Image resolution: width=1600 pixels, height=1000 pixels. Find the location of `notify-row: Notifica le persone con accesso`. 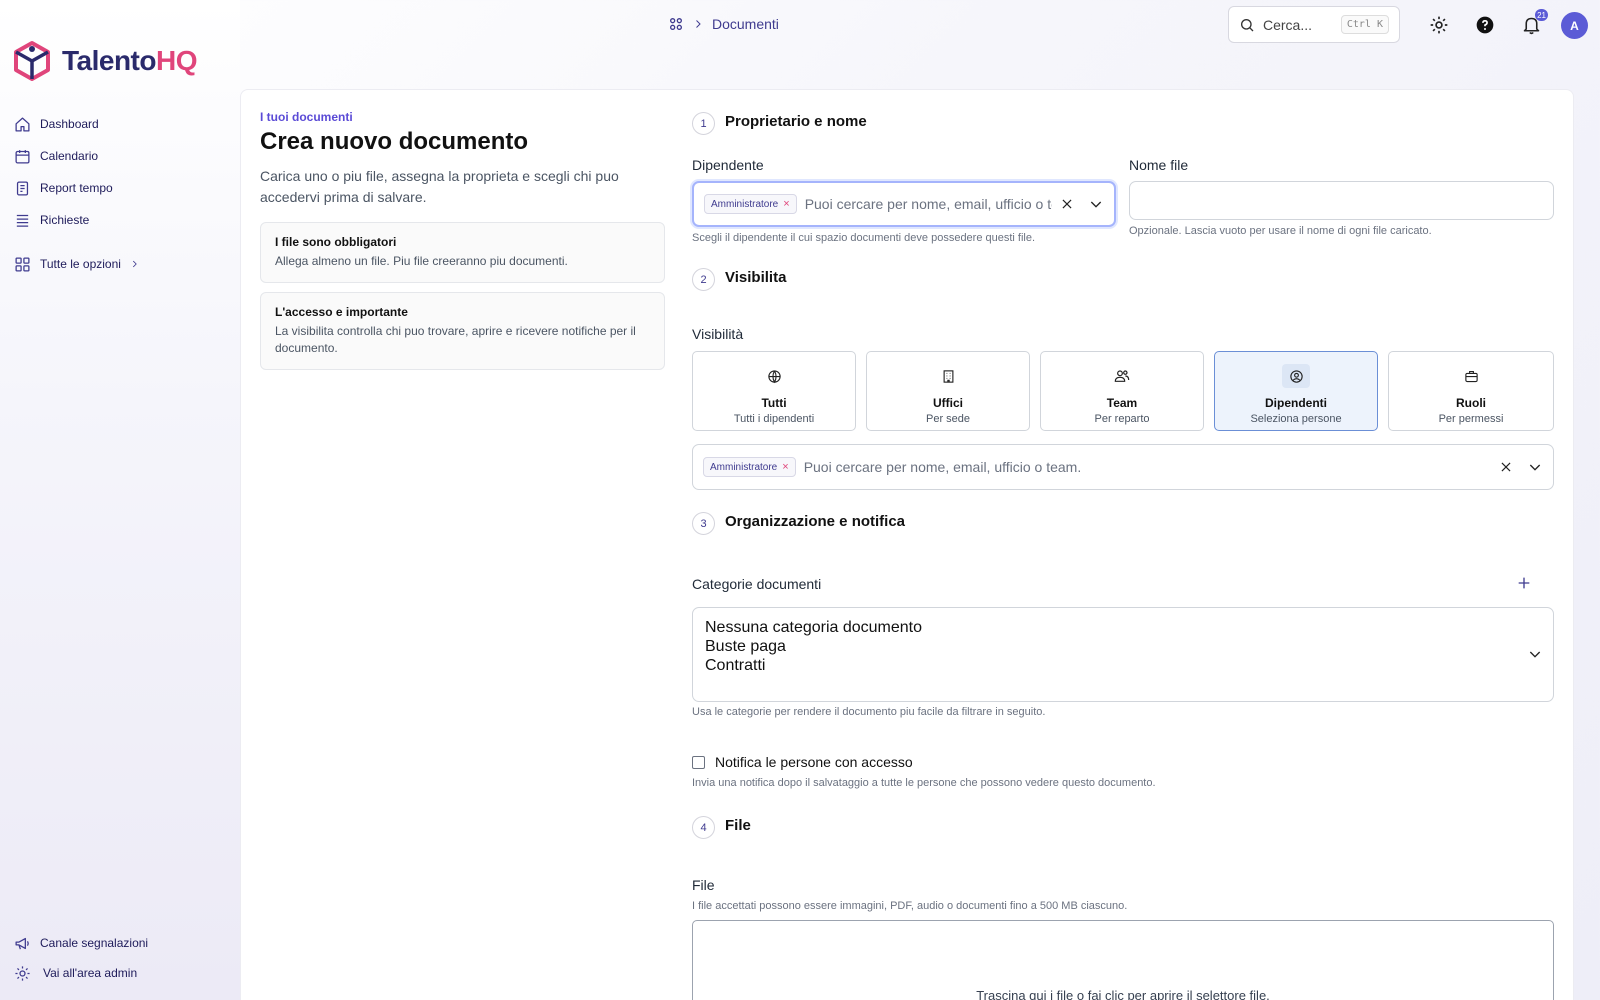

notify-row: Notifica le persone con accesso is located at coordinates (802, 762).